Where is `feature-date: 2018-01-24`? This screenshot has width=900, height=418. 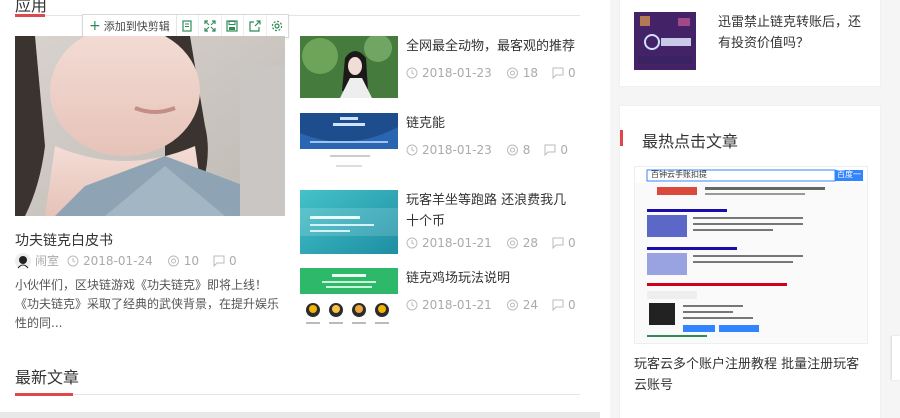 feature-date: 2018-01-24 is located at coordinates (118, 260).